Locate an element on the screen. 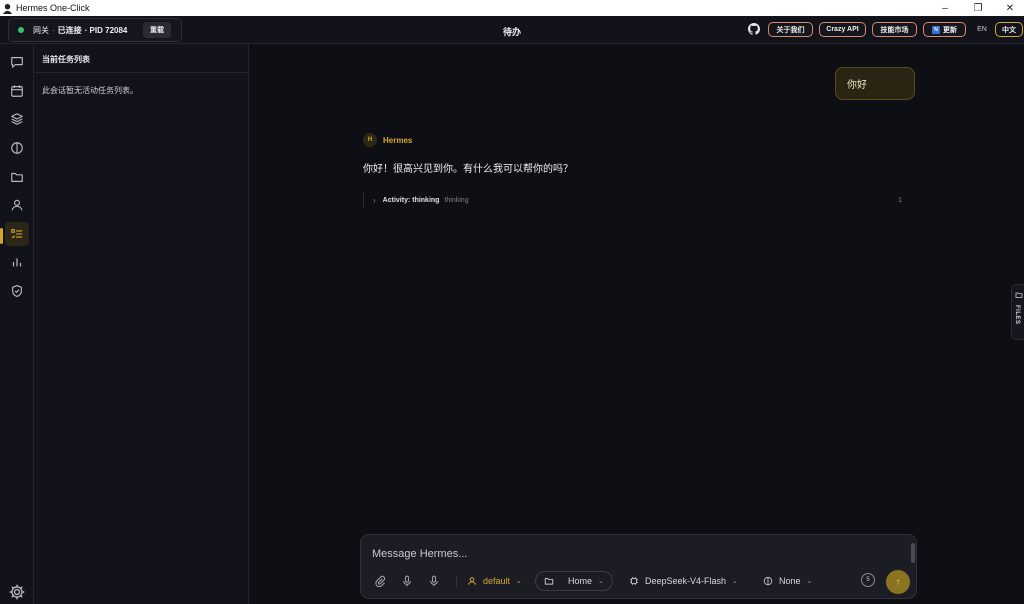  voice-input-button is located at coordinates (407, 581).